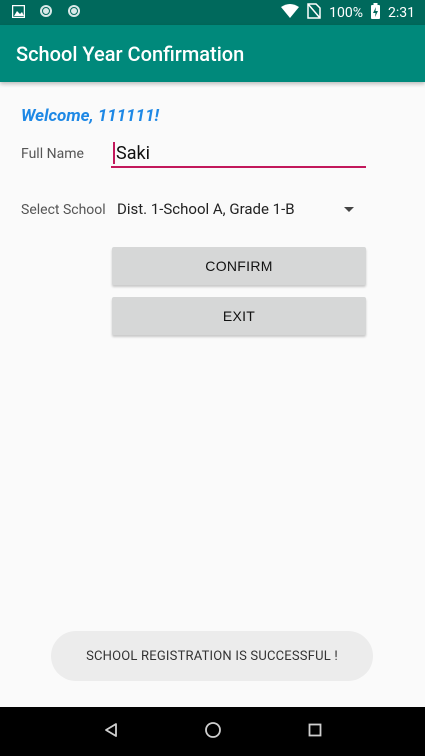  I want to click on navigation-bar, so click(212, 731).